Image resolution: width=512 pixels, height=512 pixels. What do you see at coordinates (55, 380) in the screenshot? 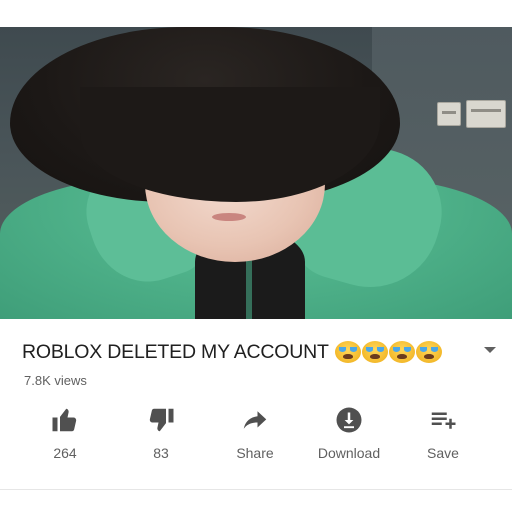
I see `view-count: 7.8K views` at bounding box center [55, 380].